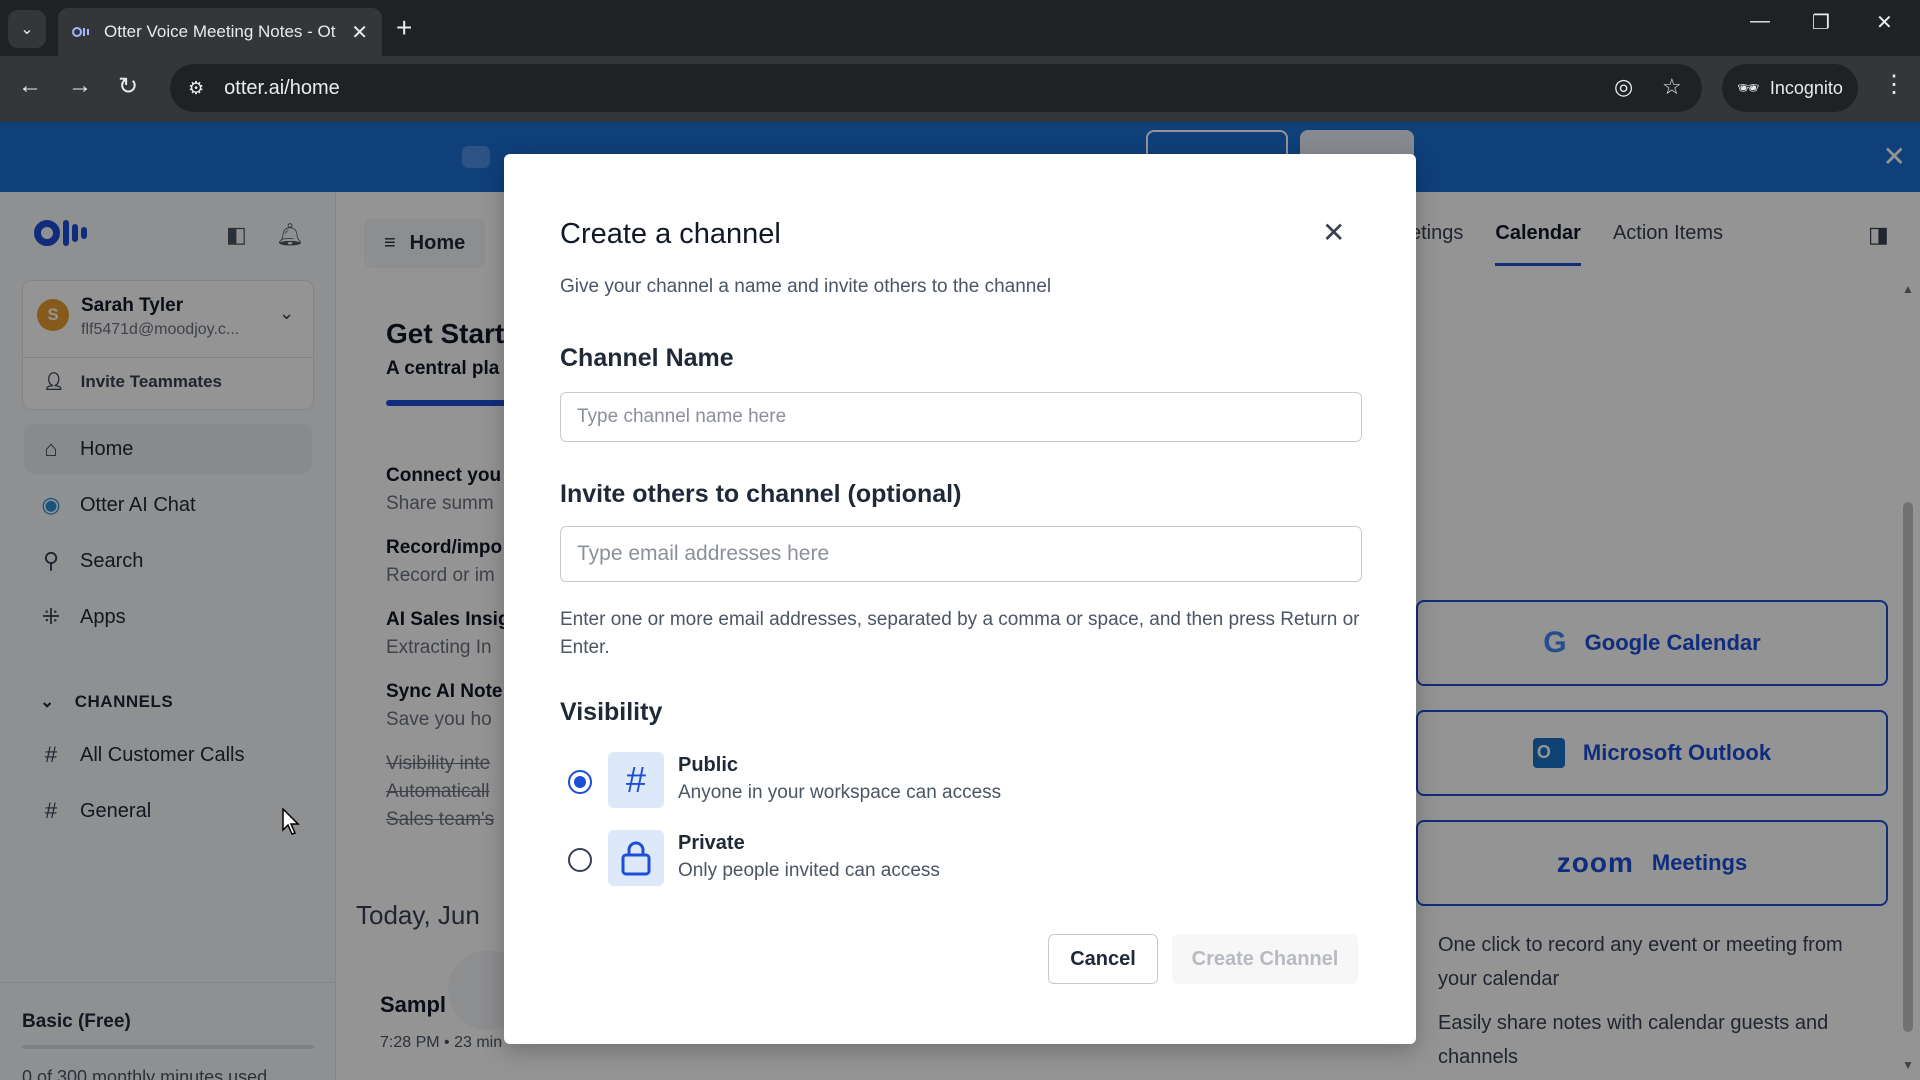 This screenshot has height=1080, width=1920. I want to click on lock-icon, so click(636, 858).